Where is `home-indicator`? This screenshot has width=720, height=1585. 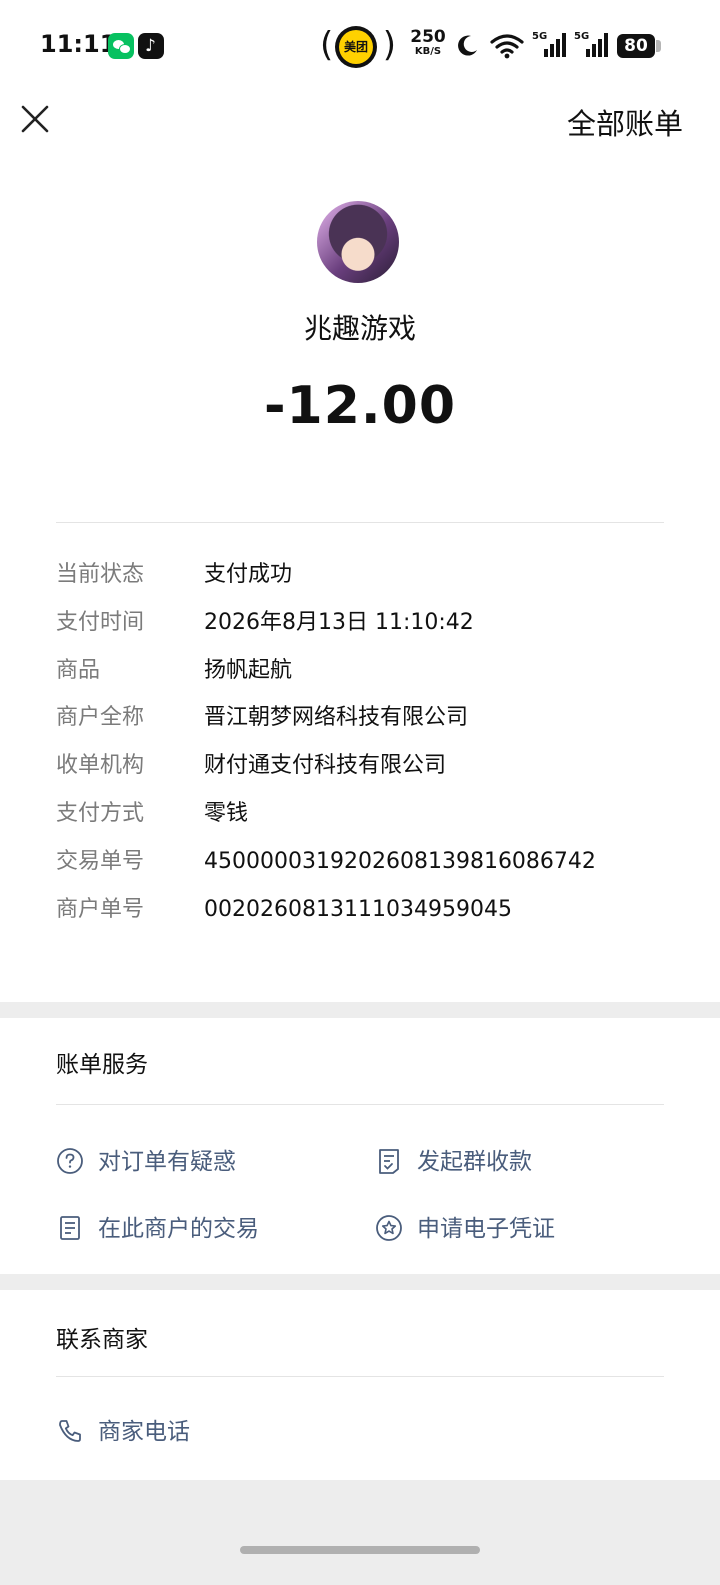
home-indicator is located at coordinates (360, 1550).